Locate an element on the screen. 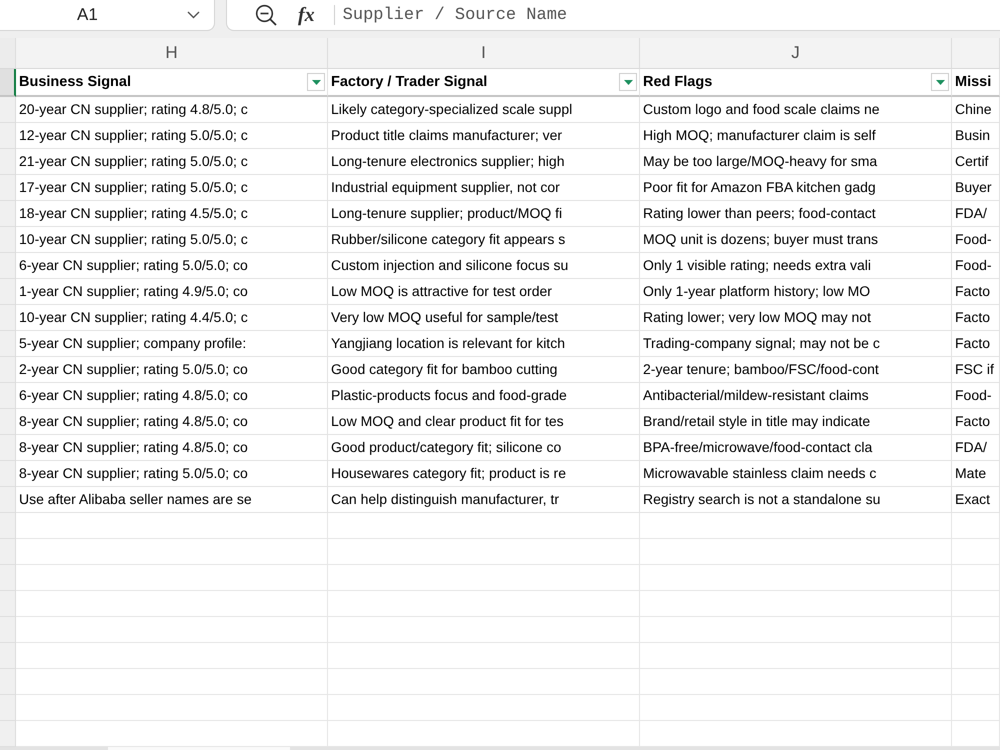 The width and height of the screenshot is (1000, 750). insert-function-button: fx is located at coordinates (306, 15).